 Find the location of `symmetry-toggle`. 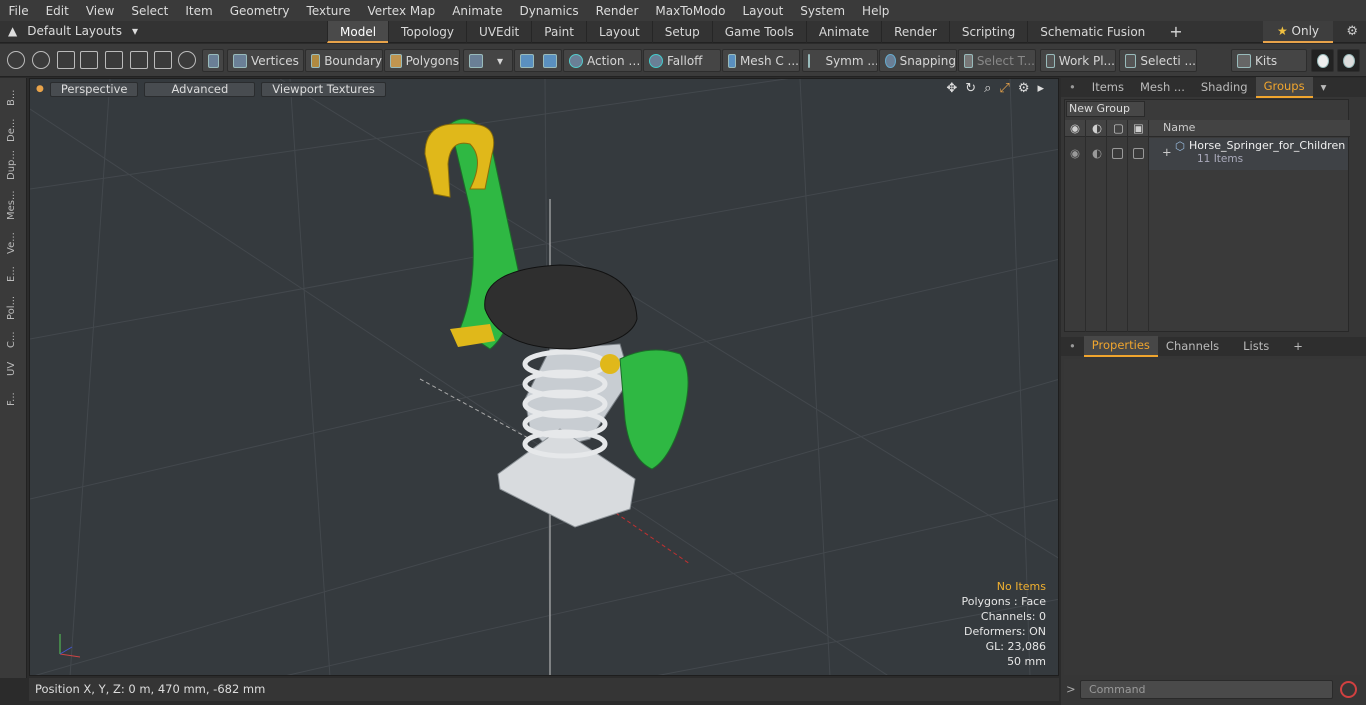

symmetry-toggle is located at coordinates (538, 60).